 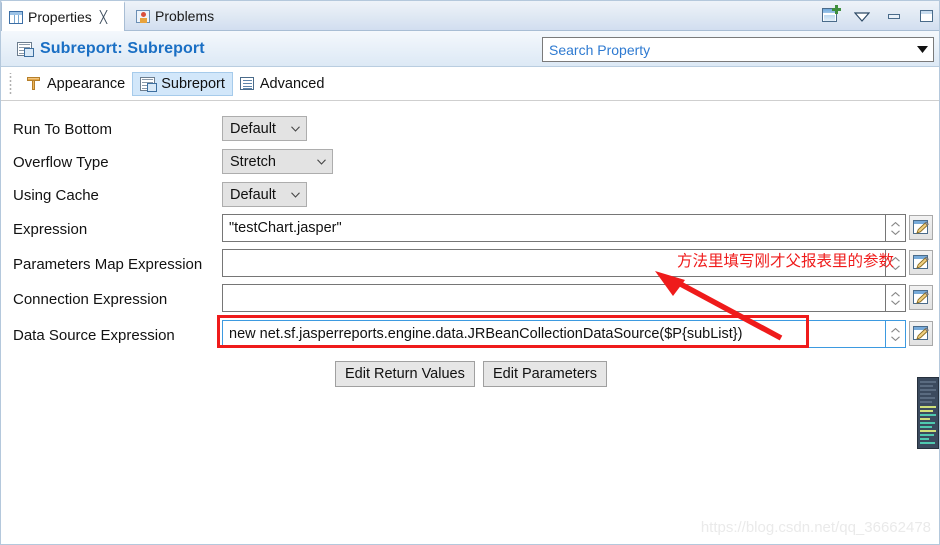 I want to click on edit-parameters-button: Edit Parameters, so click(x=545, y=374).